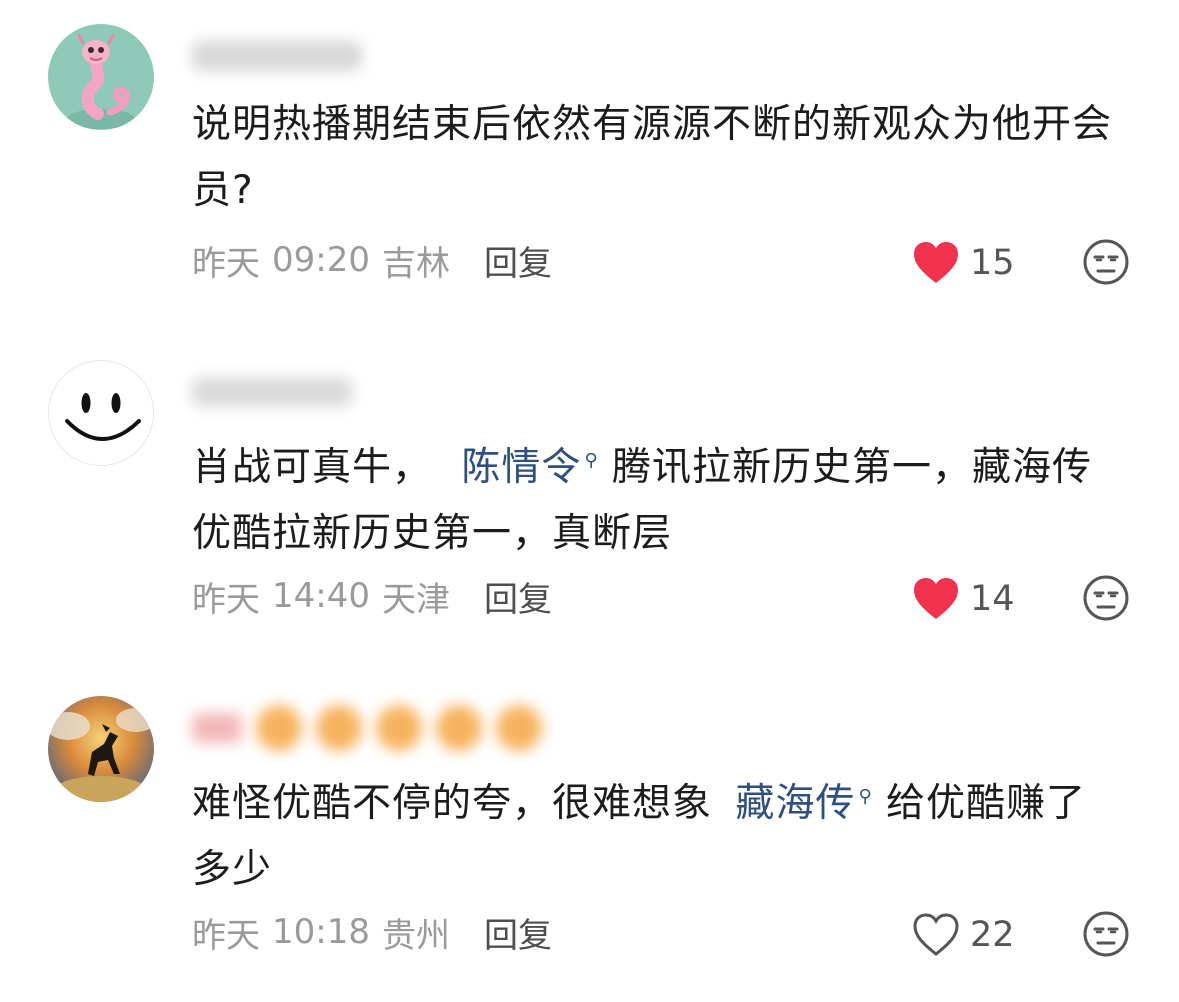 This screenshot has height=1002, width=1179. What do you see at coordinates (415, 599) in the screenshot?
I see `comment-location: 天津` at bounding box center [415, 599].